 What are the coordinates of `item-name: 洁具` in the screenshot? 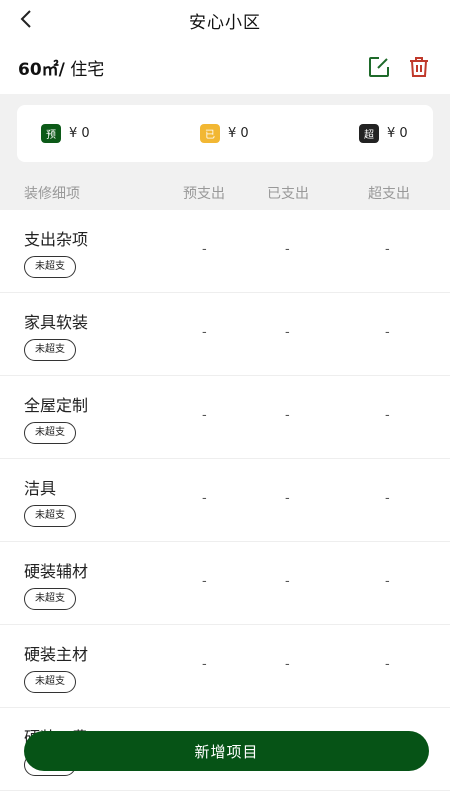 It's located at (40, 488).